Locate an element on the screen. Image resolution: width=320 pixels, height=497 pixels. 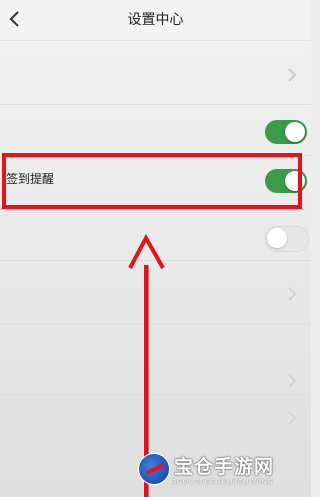
watermark-subtitle: BAOCANGSHOUYOUWANG is located at coordinates (223, 482).